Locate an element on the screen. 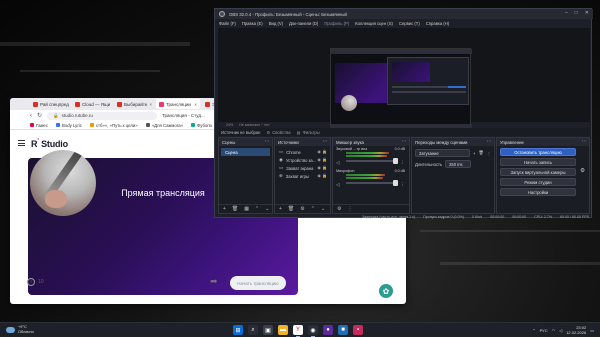 Image resolution: width=600 pixels, height=337 pixels. source-item: ◉ Устройство за... ◉ 🔒 is located at coordinates (302, 160).